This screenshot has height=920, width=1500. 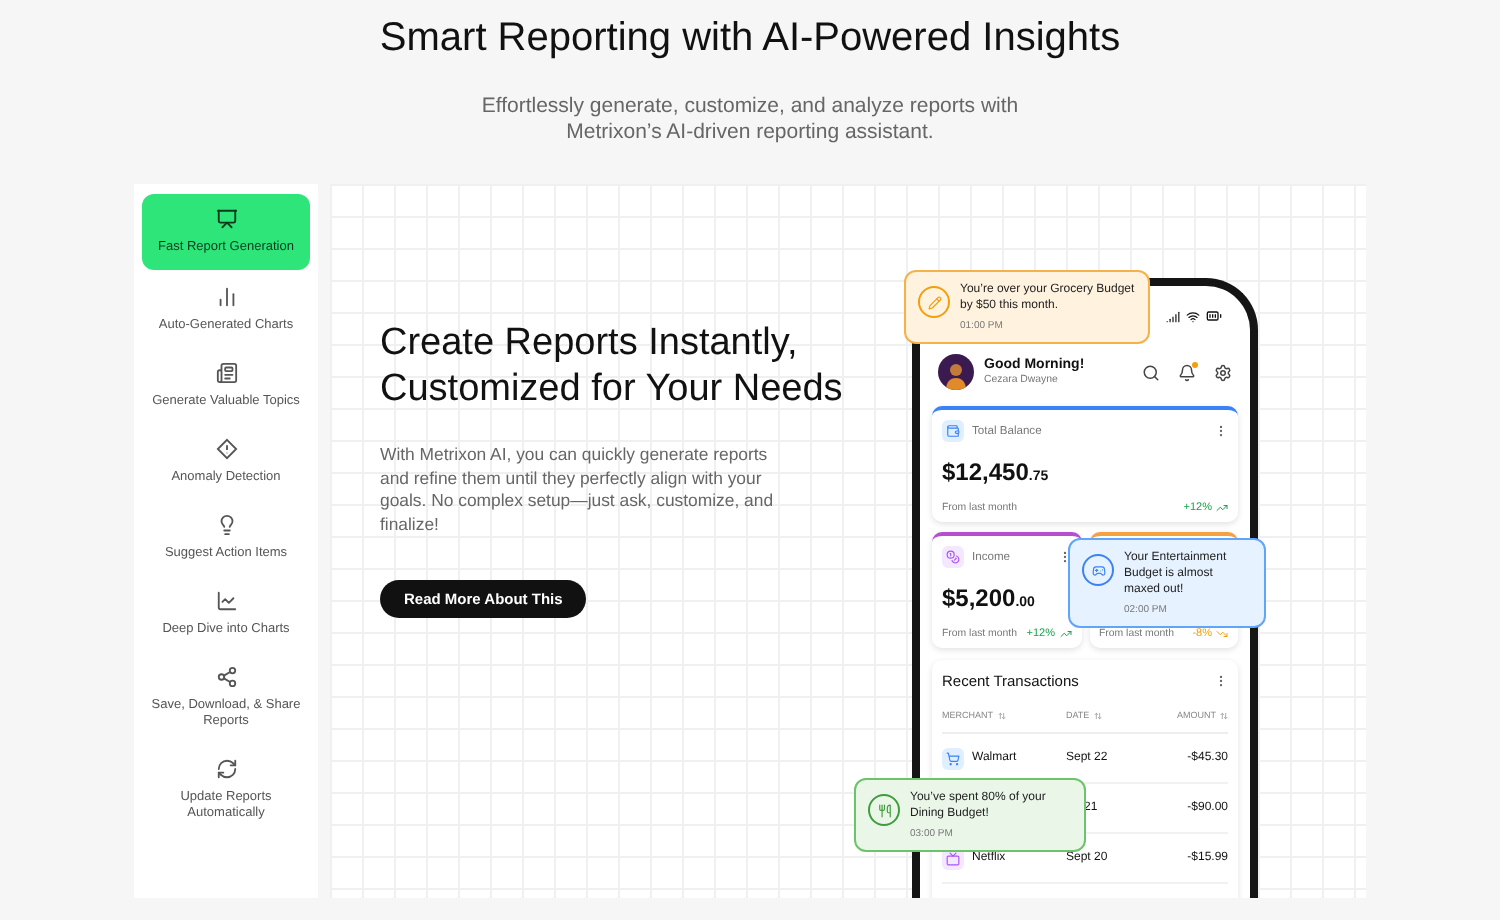 What do you see at coordinates (884, 810) in the screenshot?
I see `utensils-icon` at bounding box center [884, 810].